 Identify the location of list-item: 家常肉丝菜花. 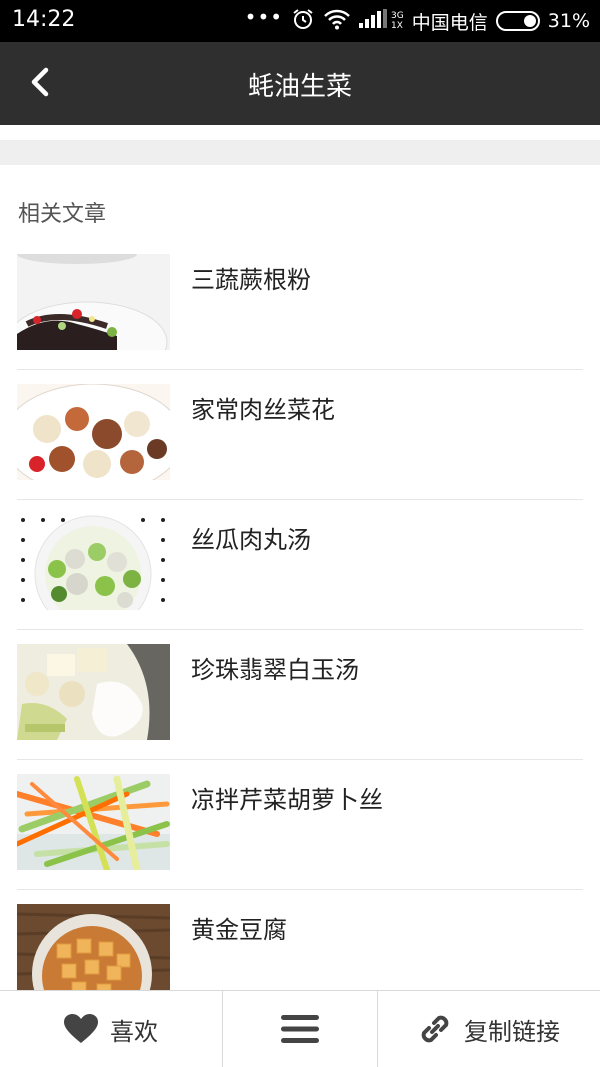
(300, 435).